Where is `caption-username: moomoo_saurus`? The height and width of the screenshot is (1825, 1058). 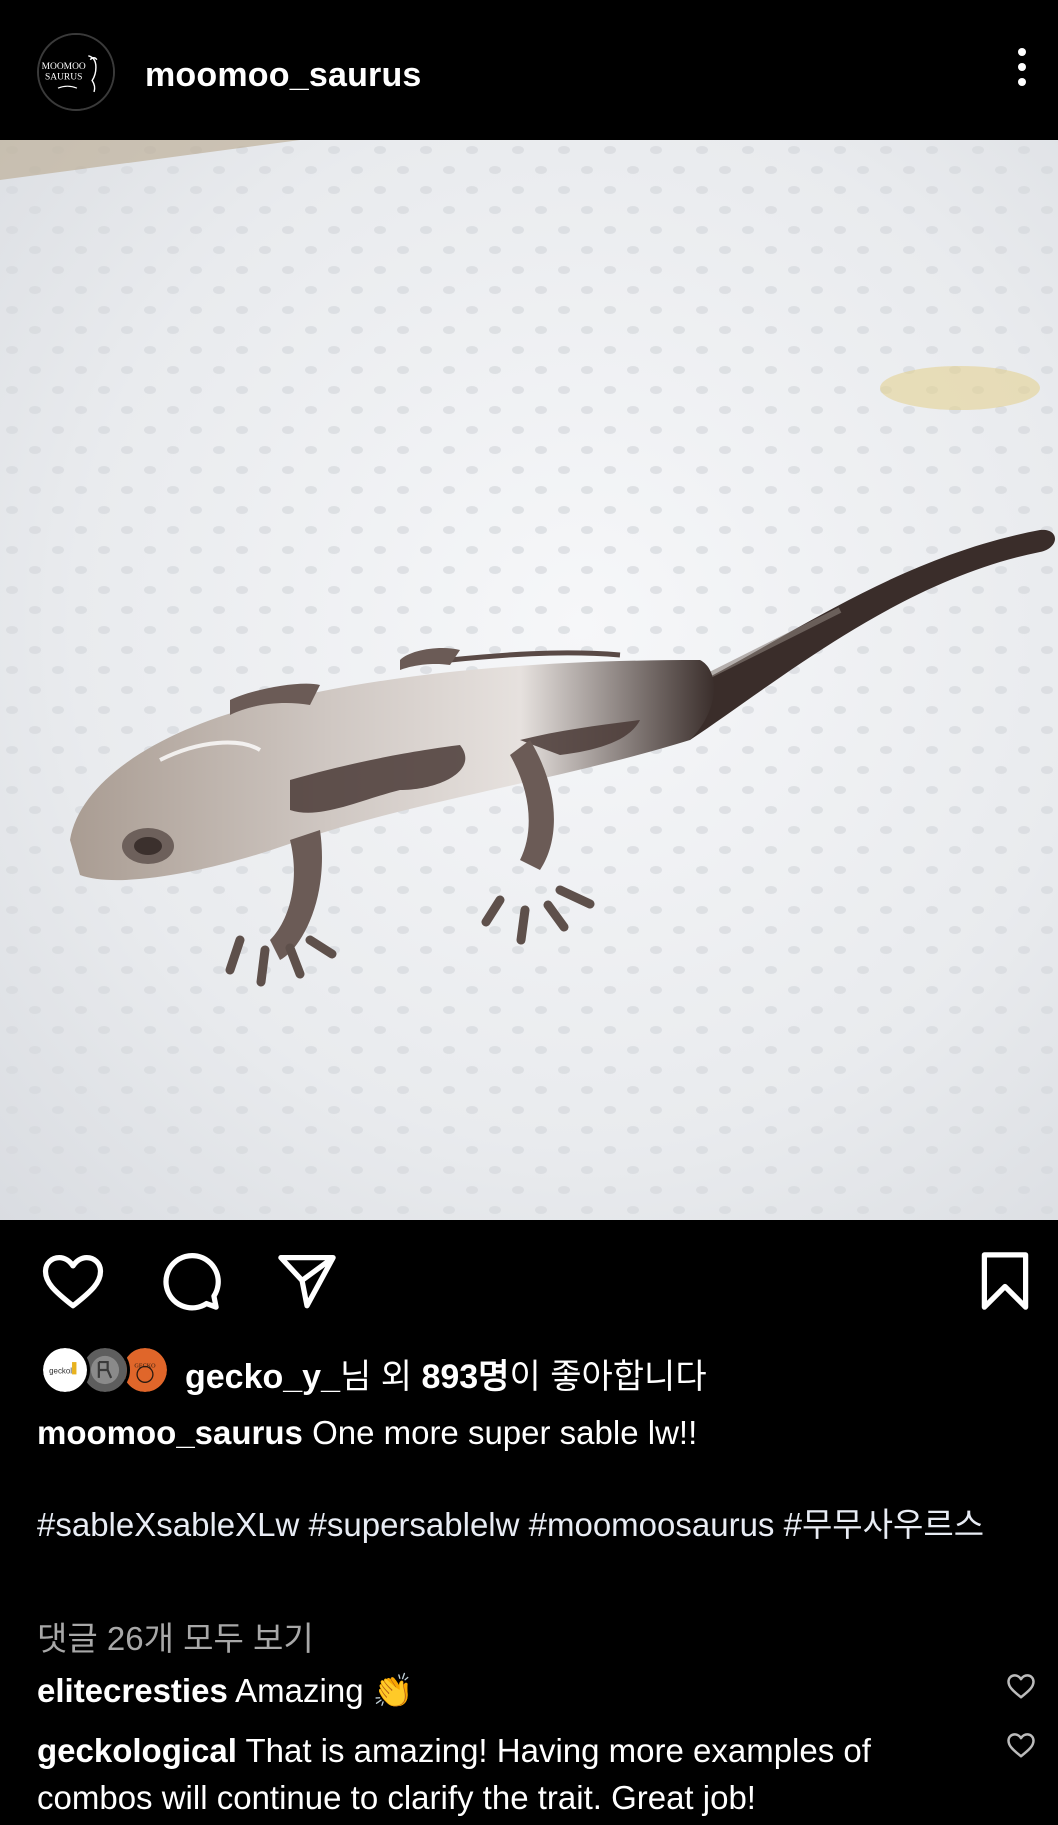 caption-username: moomoo_saurus is located at coordinates (170, 1432).